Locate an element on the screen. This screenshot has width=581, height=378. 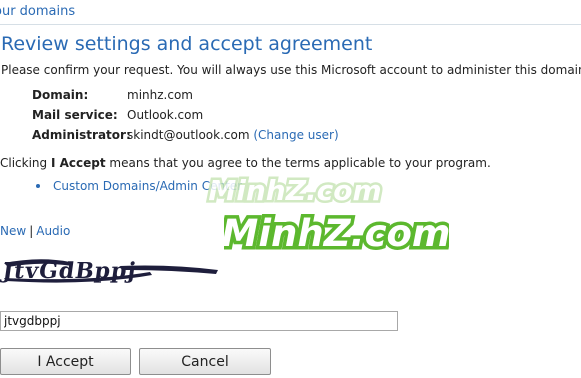
administrator-value-wrap: skindt@outlook.com (Change user) is located at coordinates (233, 135).